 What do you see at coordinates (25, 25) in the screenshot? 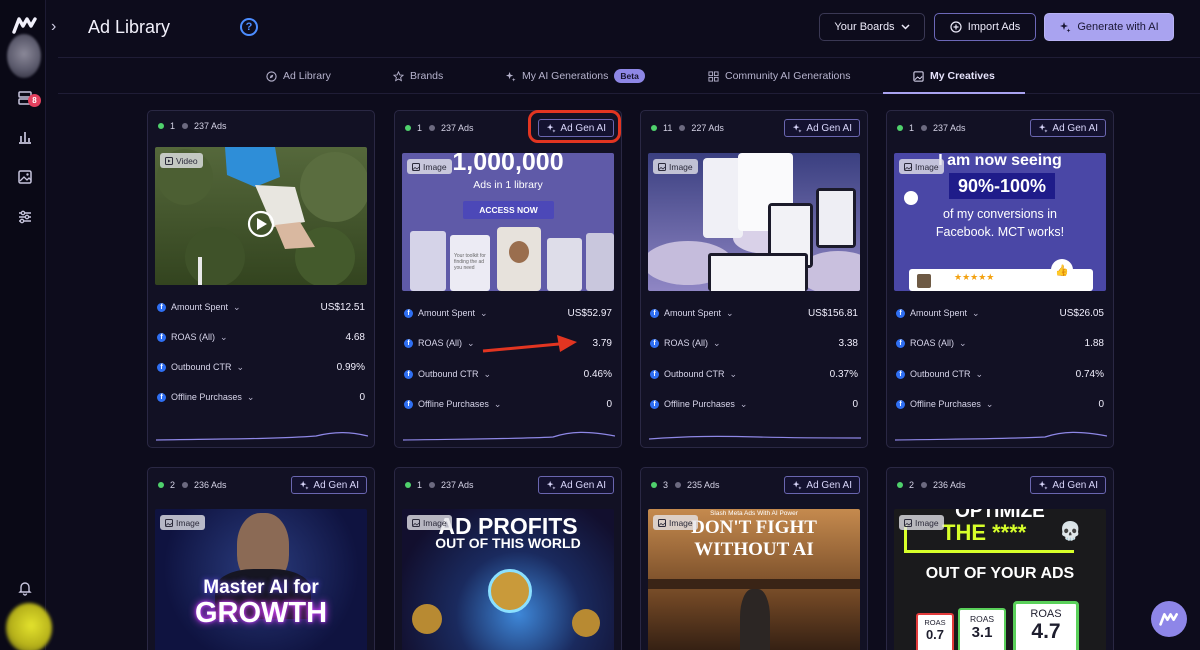
I see `motion-logo-icon` at bounding box center [25, 25].